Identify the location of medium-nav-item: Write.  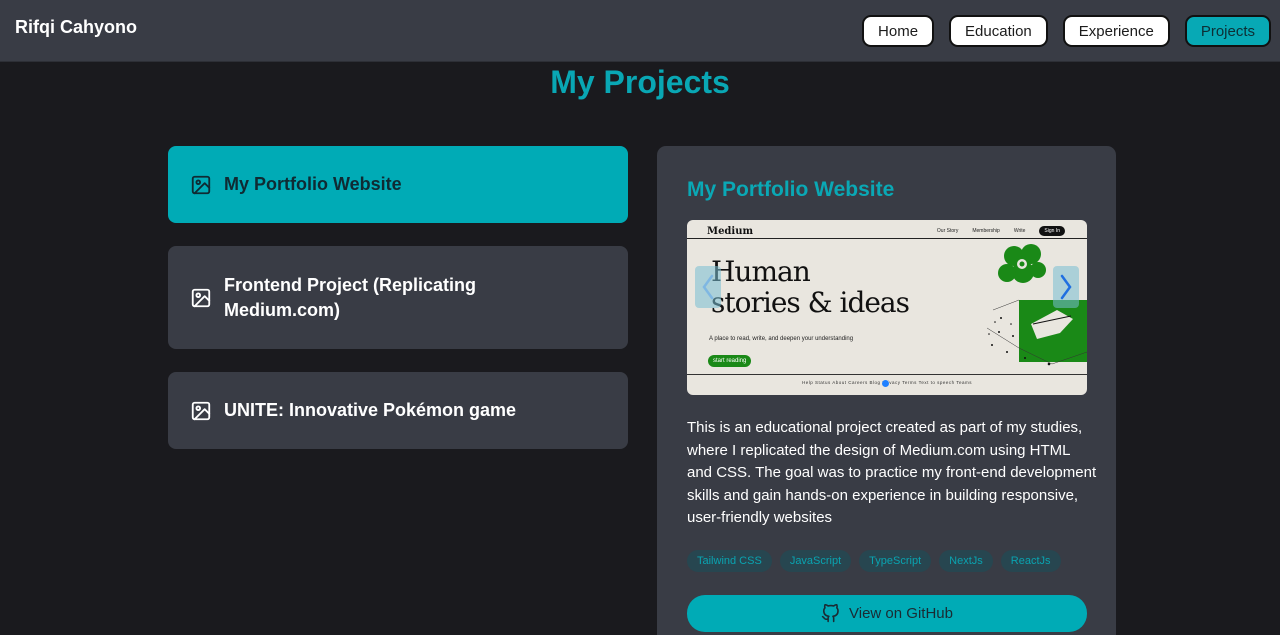
(1019, 231).